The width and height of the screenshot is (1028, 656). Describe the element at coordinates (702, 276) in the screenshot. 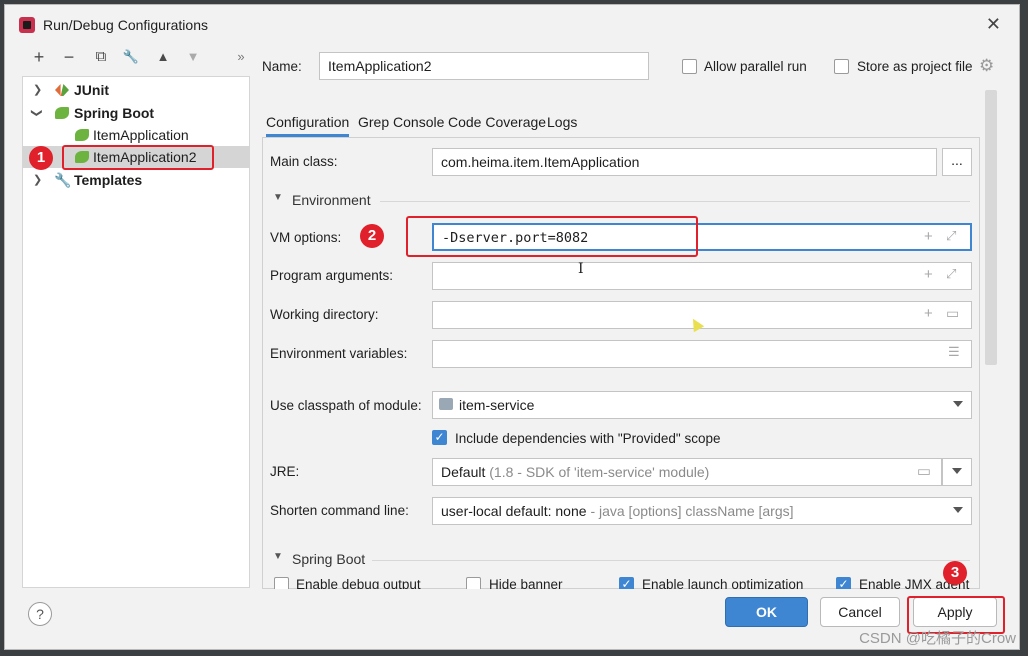

I see `program-arguments-input` at that location.